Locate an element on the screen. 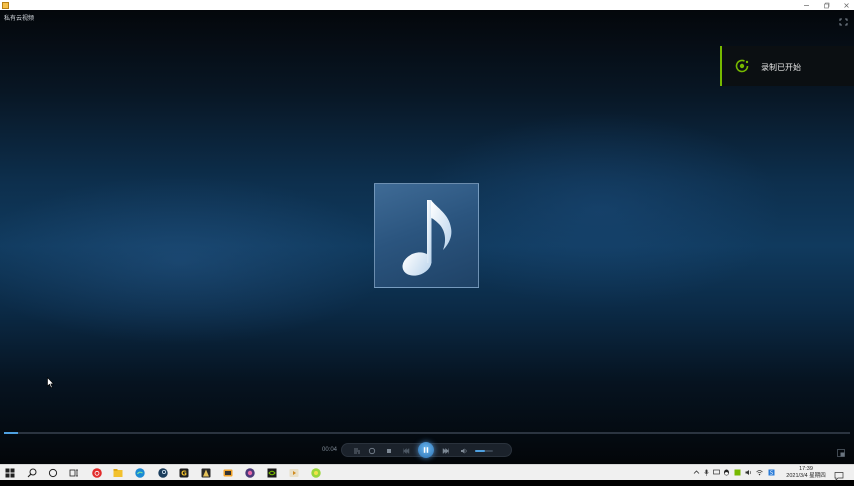  clock-date: 2021/3/4 星期四 is located at coordinates (806, 476).